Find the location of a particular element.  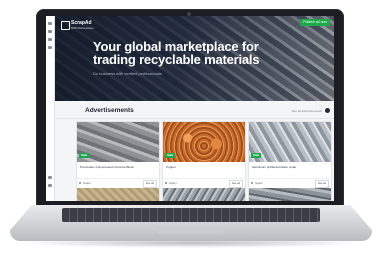

sidebar is located at coordinates (50, 108).